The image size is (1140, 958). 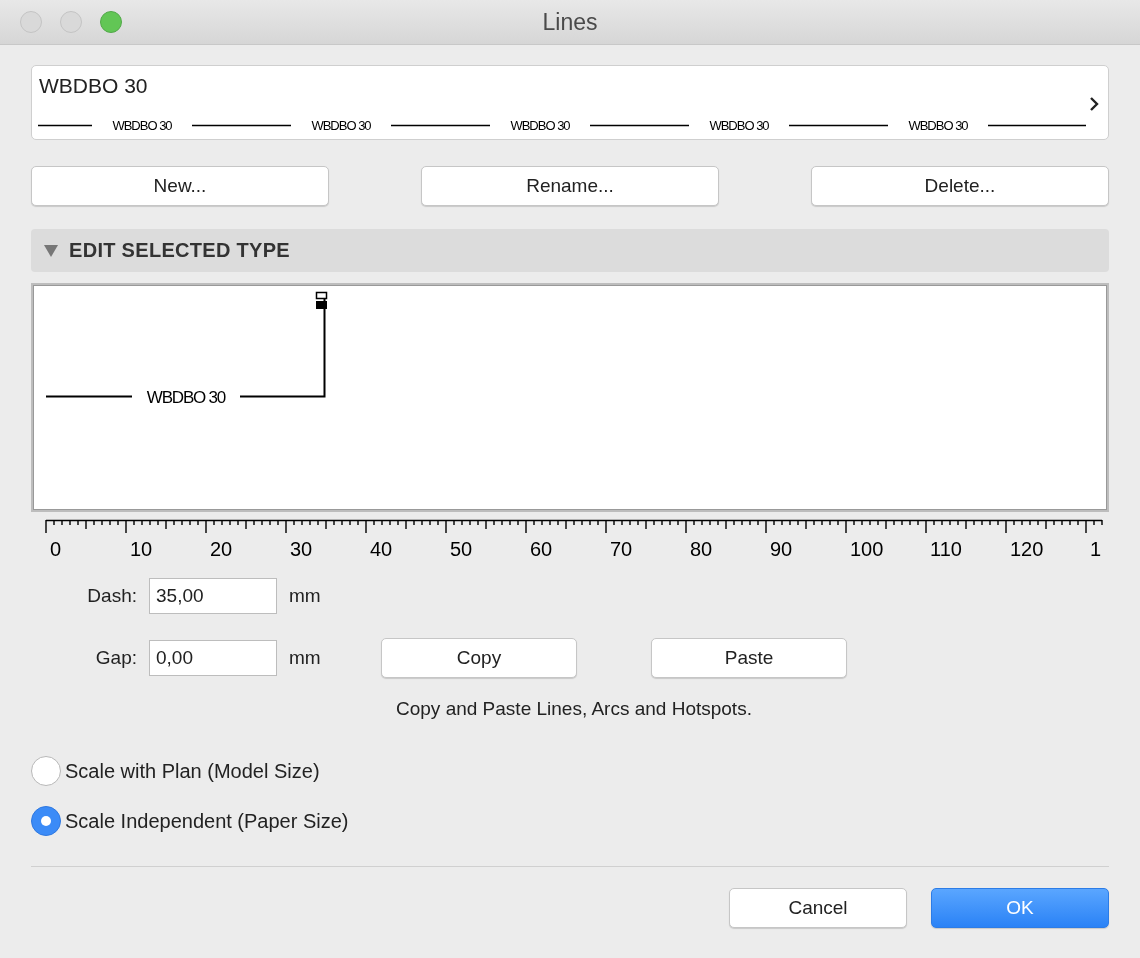 I want to click on line-type-name: WBDBO 30, so click(x=93, y=86).